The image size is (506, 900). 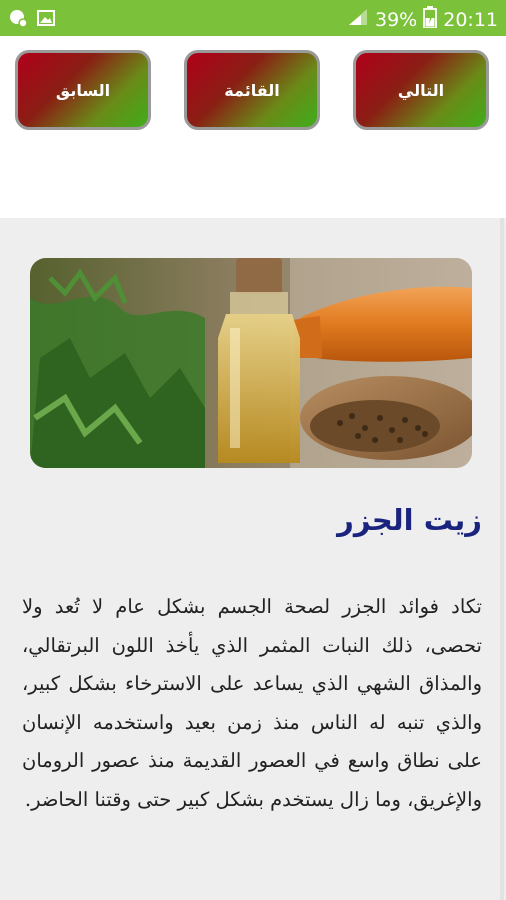 I want to click on navigation-bar: السابق القائمة التالي, so click(x=253, y=92).